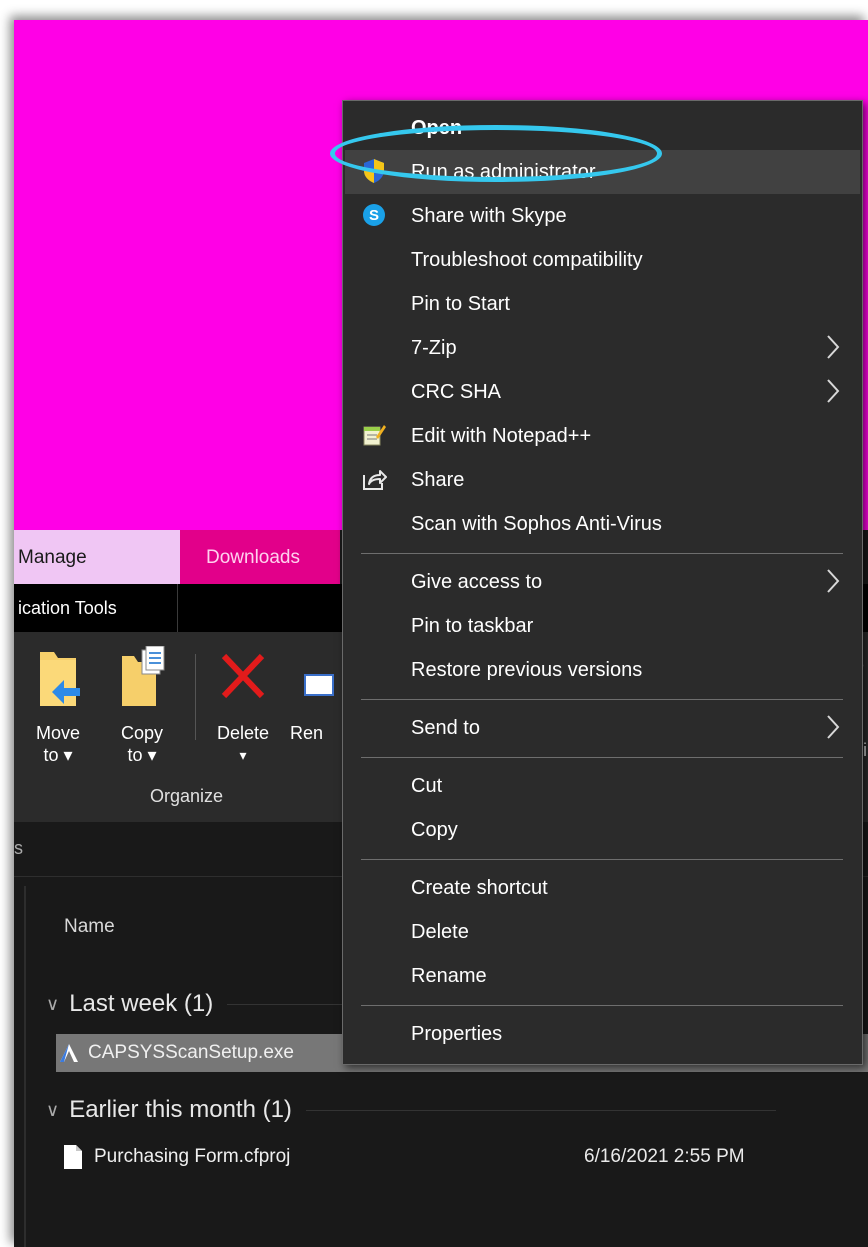 The width and height of the screenshot is (868, 1247). I want to click on menu-item-cut: Cut, so click(602, 786).